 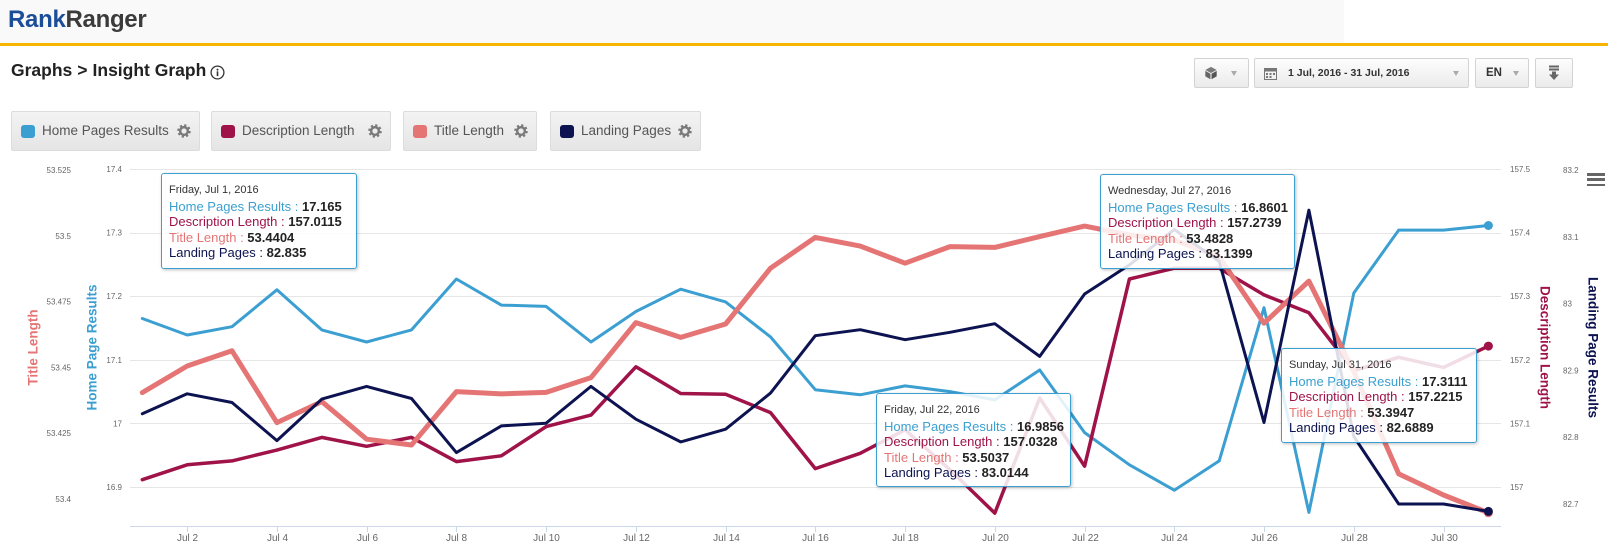 I want to click on data-point-marker-description-length, so click(x=1488, y=346).